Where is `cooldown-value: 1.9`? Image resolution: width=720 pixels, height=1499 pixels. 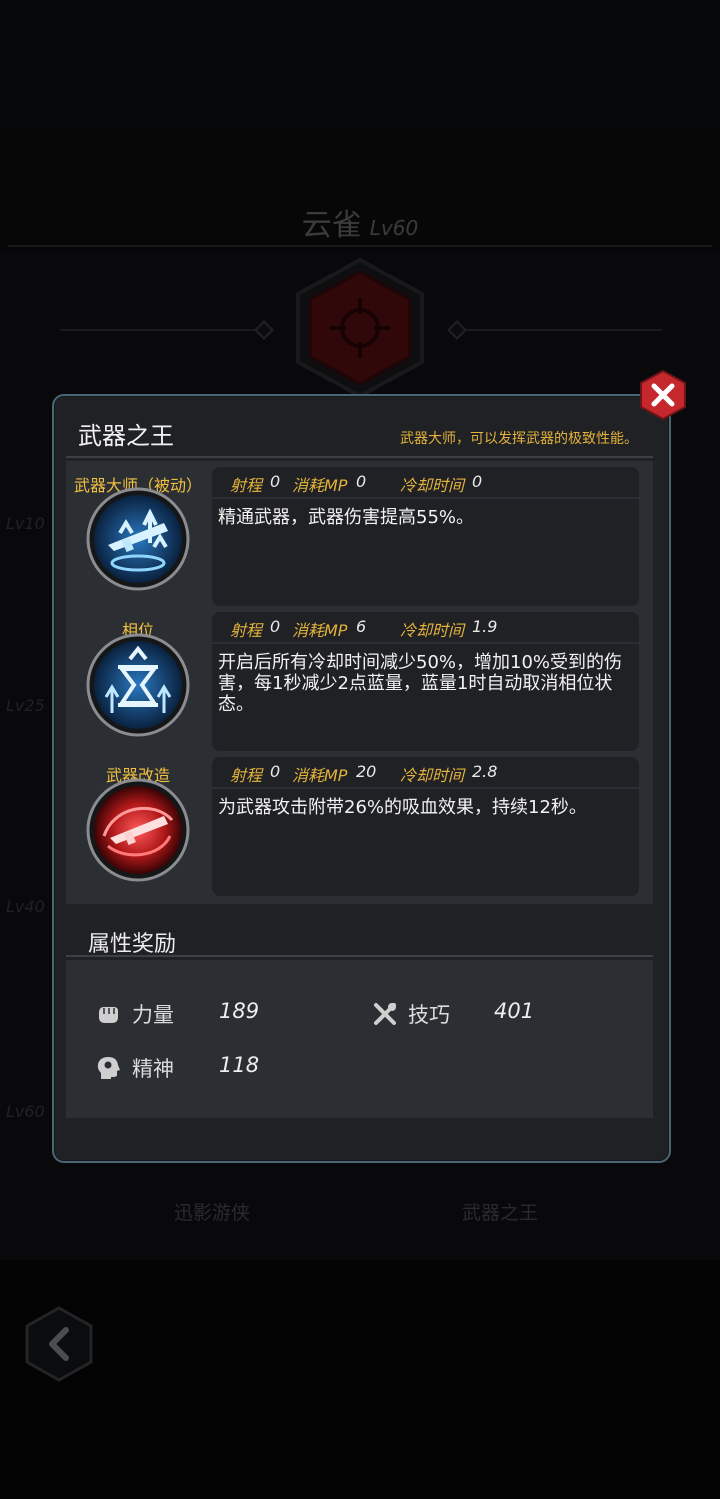
cooldown-value: 1.9 is located at coordinates (485, 626).